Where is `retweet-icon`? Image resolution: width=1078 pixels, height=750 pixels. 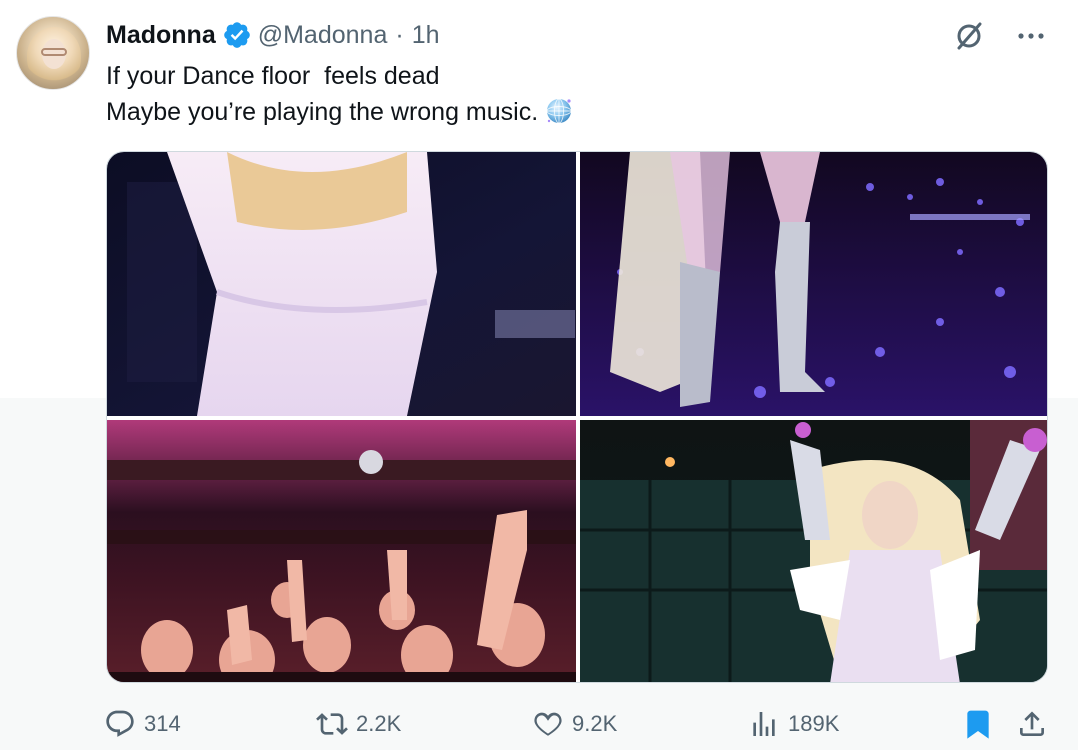 retweet-icon is located at coordinates (332, 724).